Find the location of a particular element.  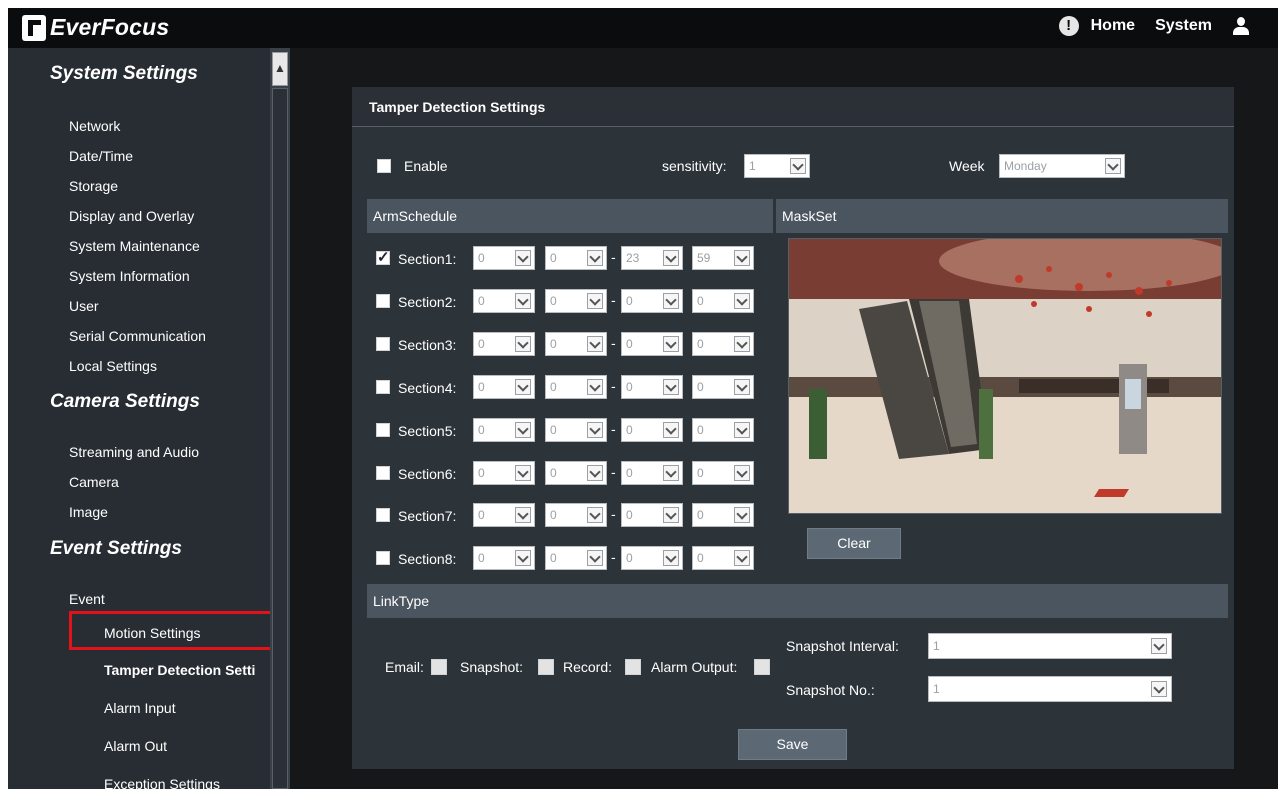

section7-end-minute-select: 0 is located at coordinates (723, 515).